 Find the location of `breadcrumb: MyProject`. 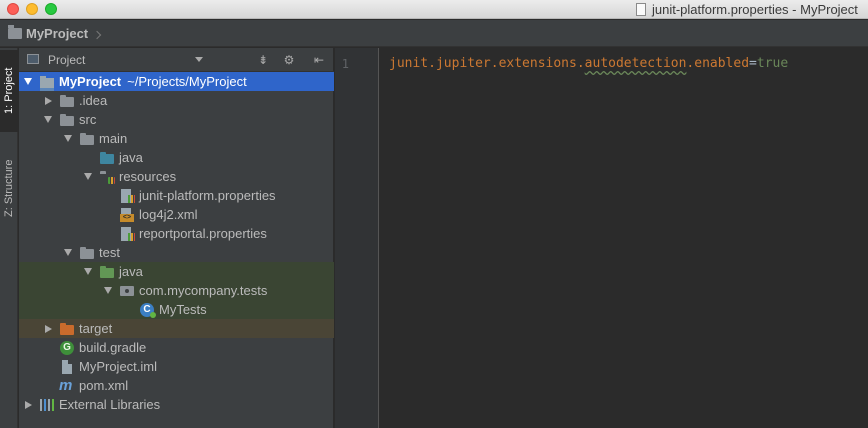

breadcrumb: MyProject is located at coordinates (55, 33).